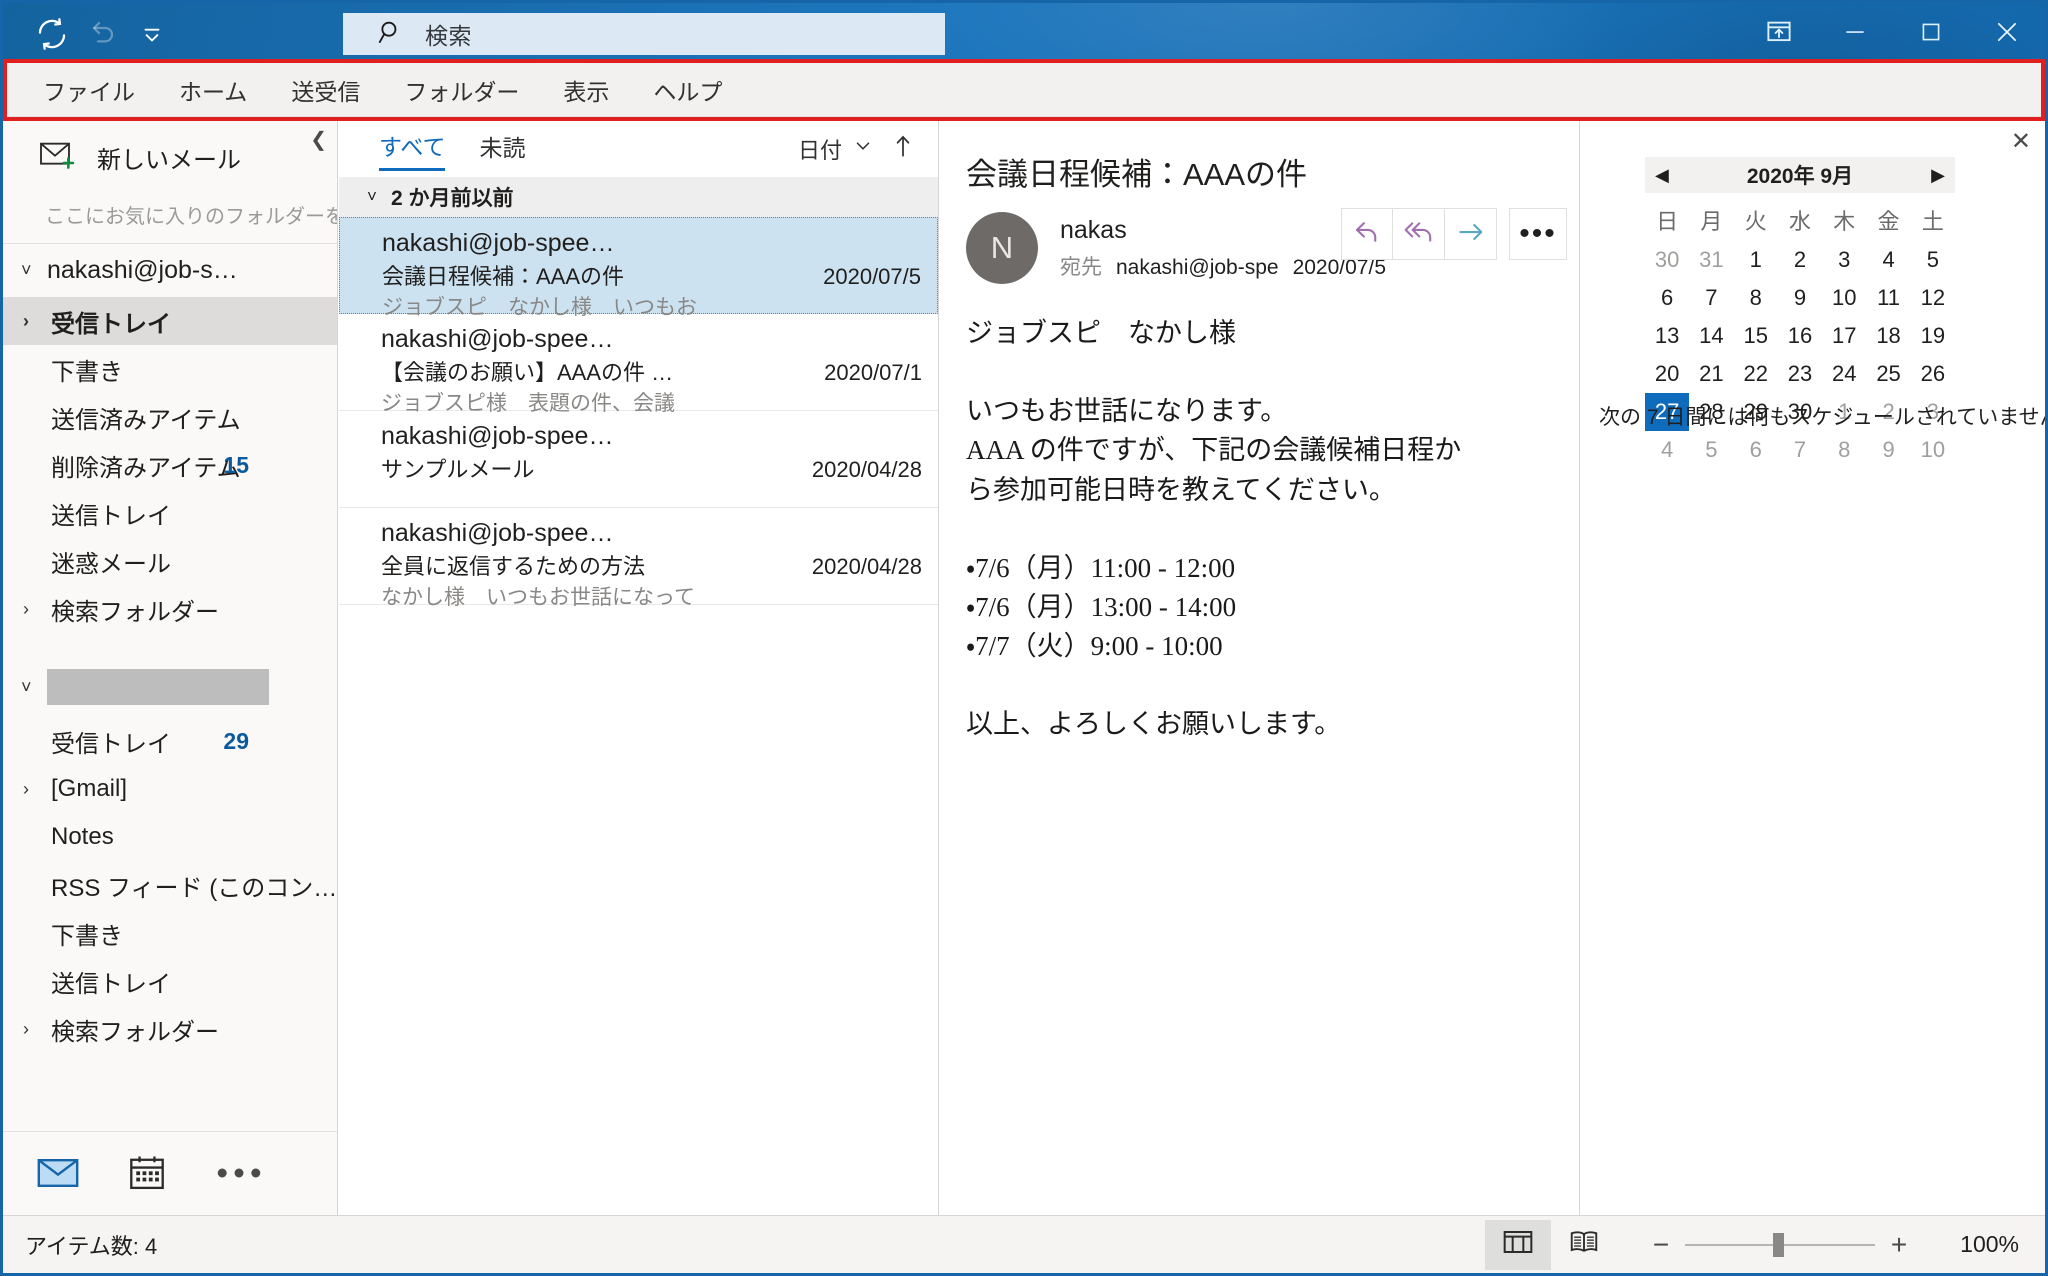 The image size is (2048, 1276). I want to click on tab-home: ホーム, so click(213, 90).